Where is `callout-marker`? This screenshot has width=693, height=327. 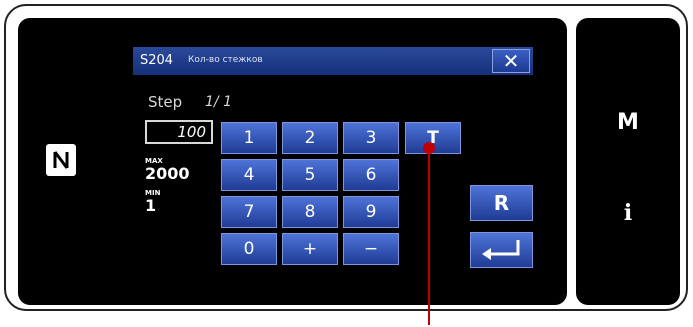 callout-marker is located at coordinates (429, 148).